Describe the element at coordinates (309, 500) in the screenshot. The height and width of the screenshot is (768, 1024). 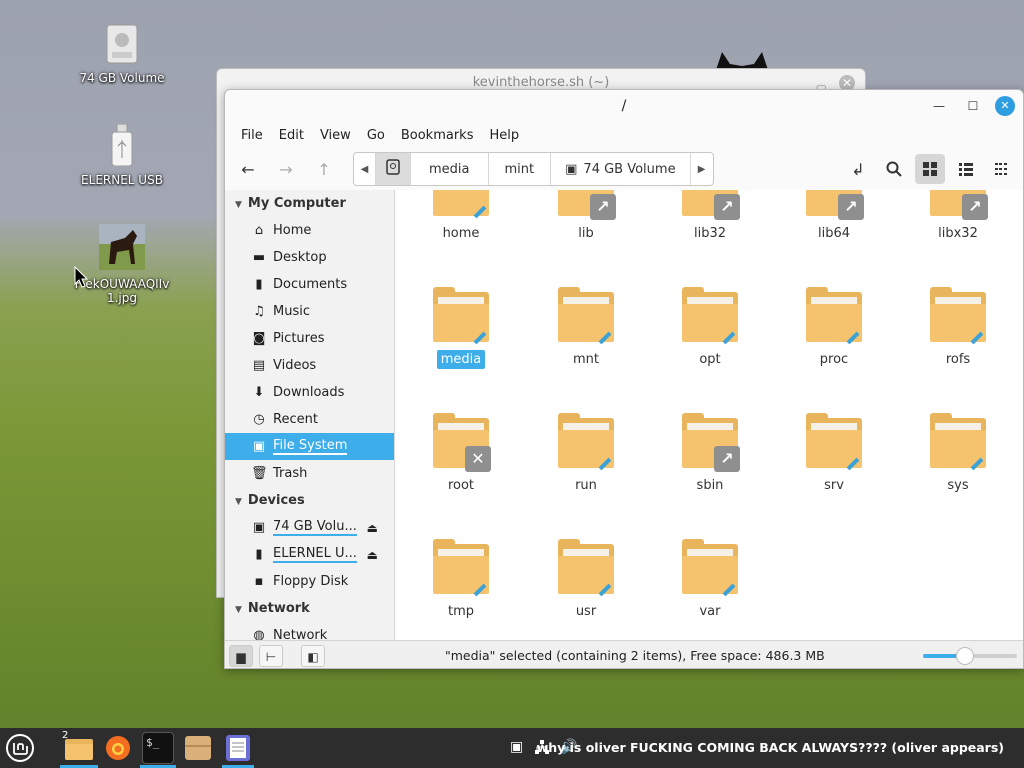
I see `sidebar-section-devices: ▼ Devices` at that location.